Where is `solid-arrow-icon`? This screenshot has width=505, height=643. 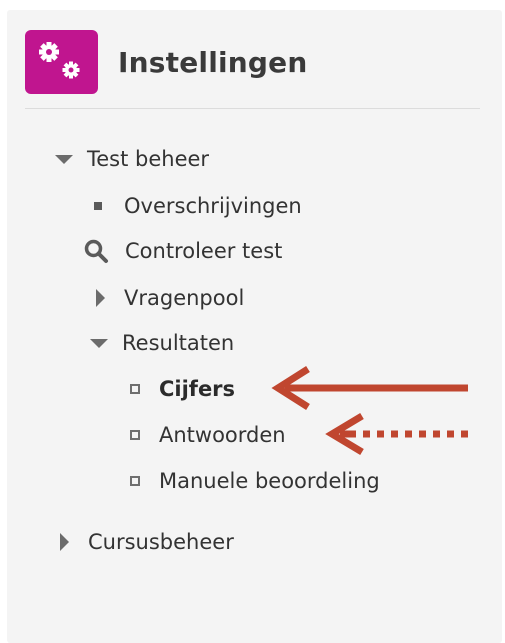 solid-arrow-icon is located at coordinates (369, 388).